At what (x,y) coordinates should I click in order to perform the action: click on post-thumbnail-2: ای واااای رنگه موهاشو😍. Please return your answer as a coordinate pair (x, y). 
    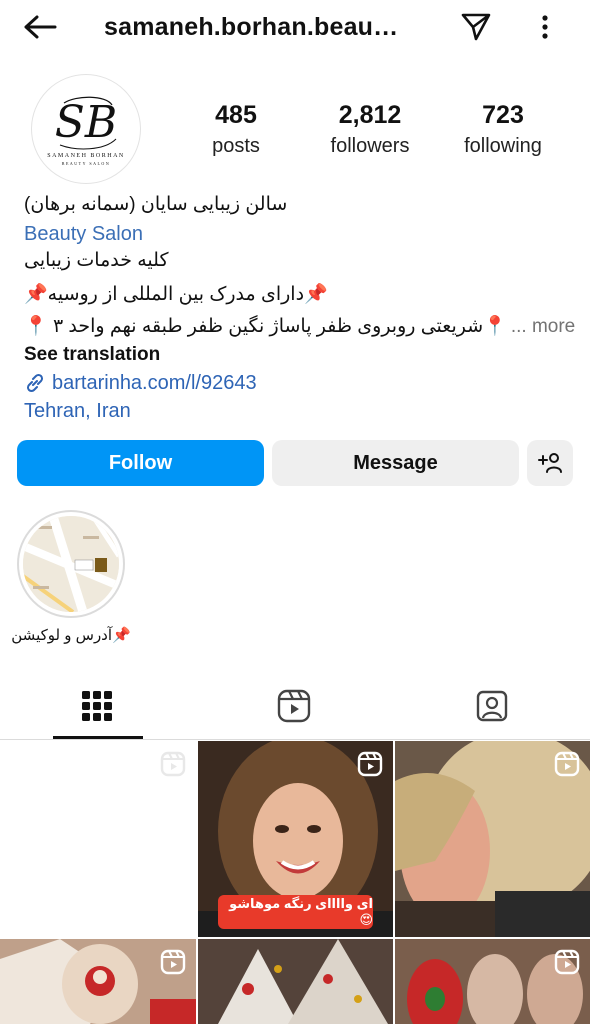
    Looking at the image, I should click on (295, 839).